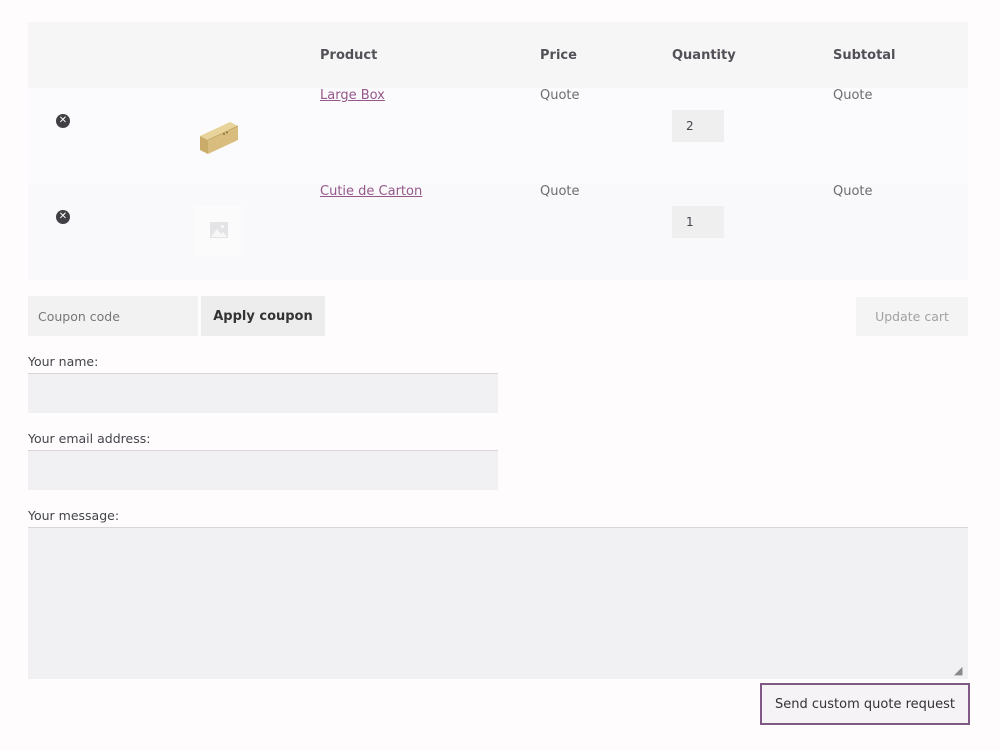 The height and width of the screenshot is (750, 1000). I want to click on header-subtotal: Subtotal, so click(864, 55).